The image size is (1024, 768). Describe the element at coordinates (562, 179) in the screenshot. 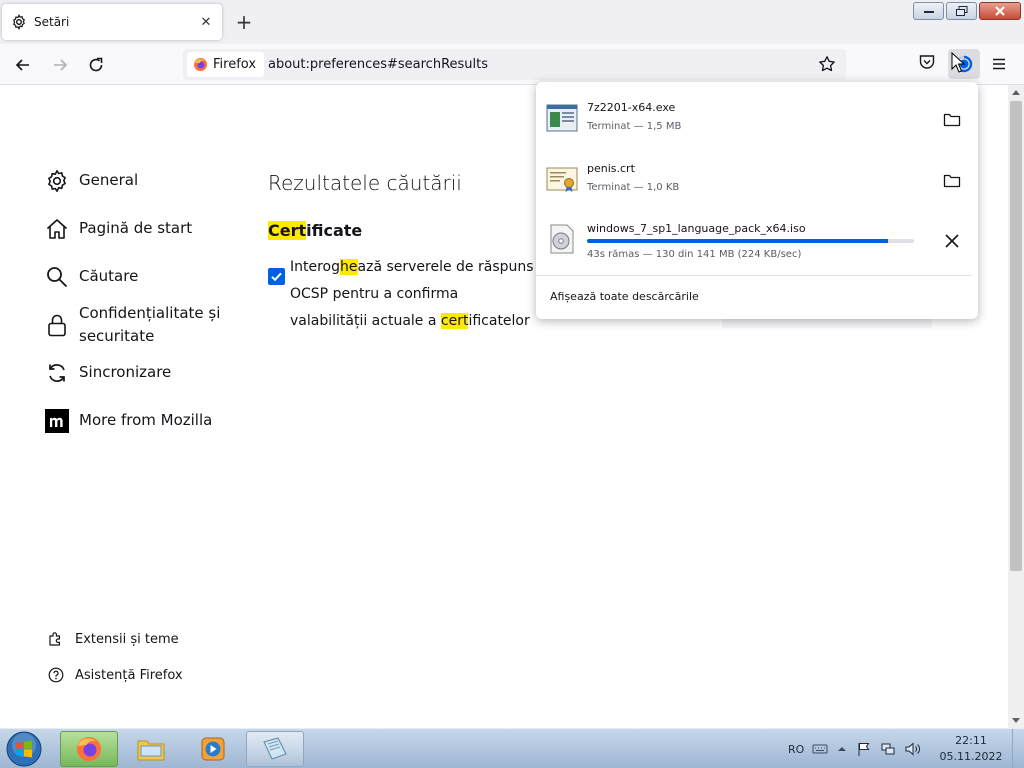

I see `certificate-file-icon` at that location.